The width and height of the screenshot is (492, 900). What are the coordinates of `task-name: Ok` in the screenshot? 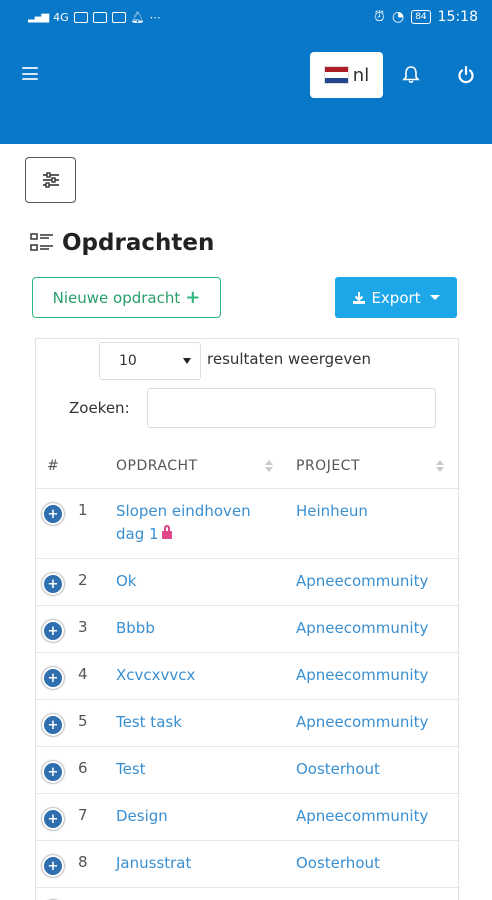 It's located at (126, 581).